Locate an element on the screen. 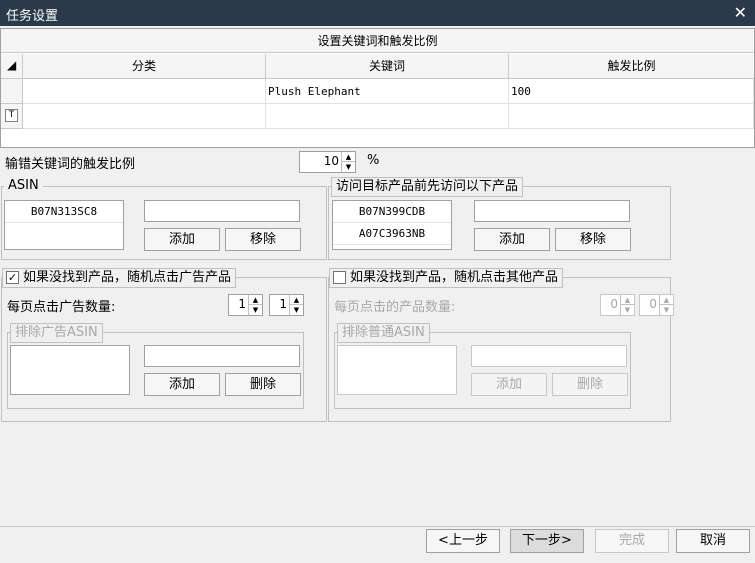 The width and height of the screenshot is (755, 563). list-item: B07N313SC8 is located at coordinates (64, 212).